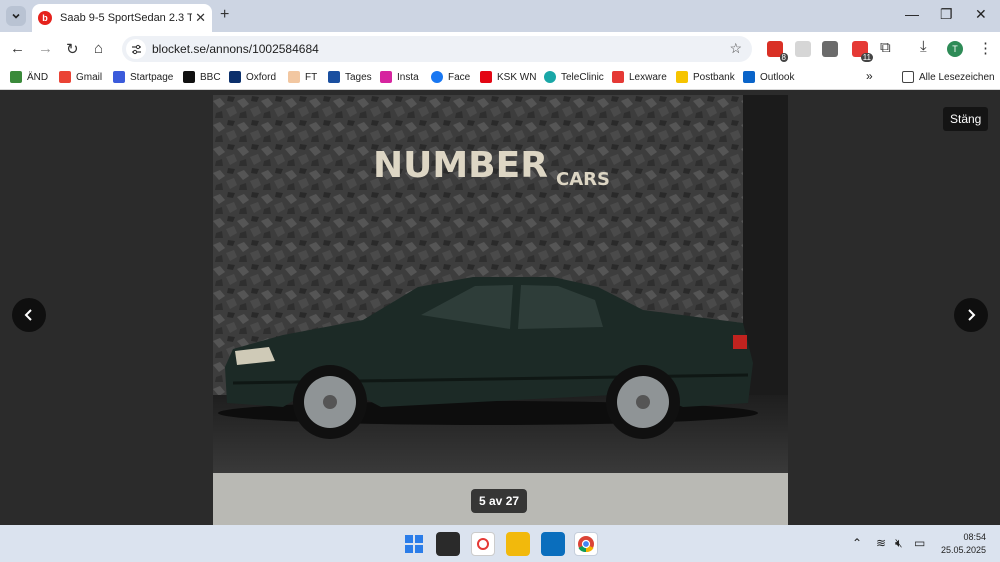  Describe the element at coordinates (508, 77) in the screenshot. I see `bookmark-item: KSK WN` at that location.